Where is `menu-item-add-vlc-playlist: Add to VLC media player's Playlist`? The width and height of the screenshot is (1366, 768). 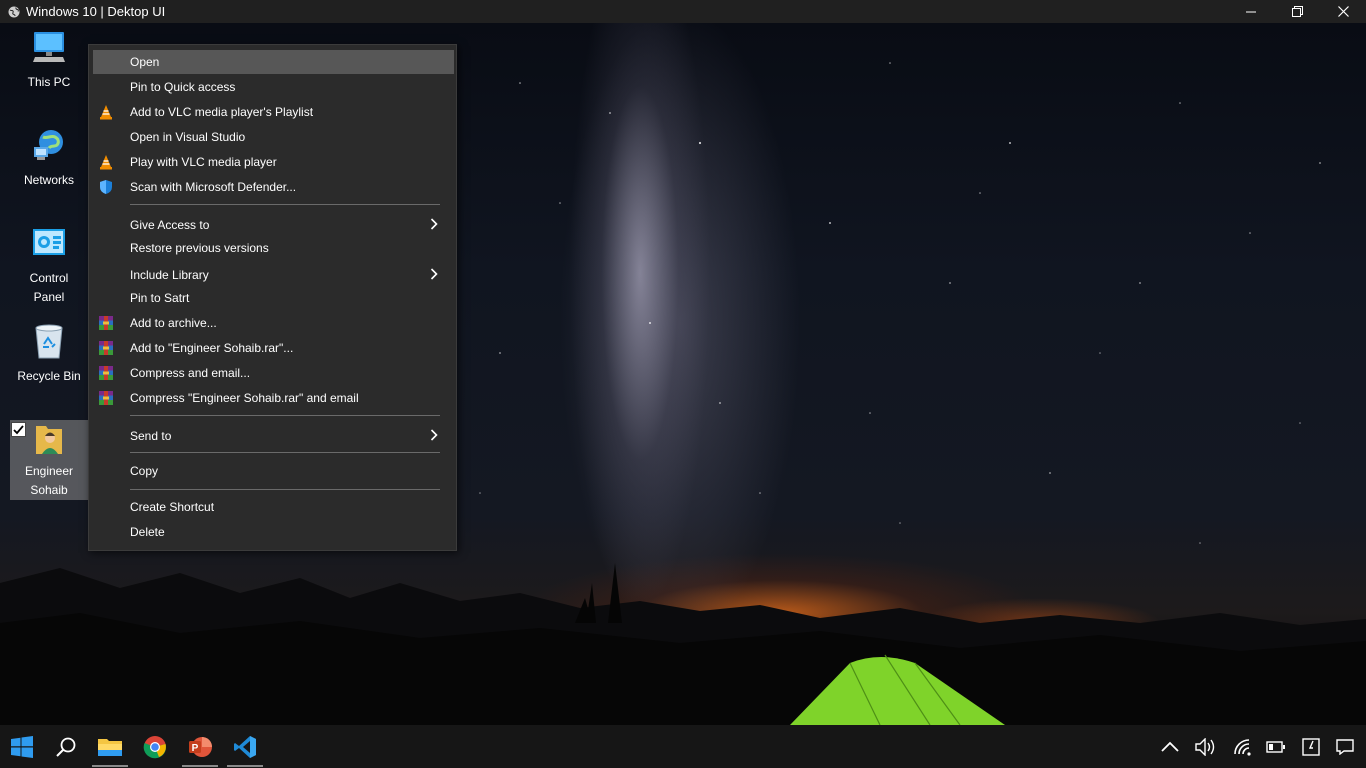 menu-item-add-vlc-playlist: Add to VLC media player's Playlist is located at coordinates (273, 112).